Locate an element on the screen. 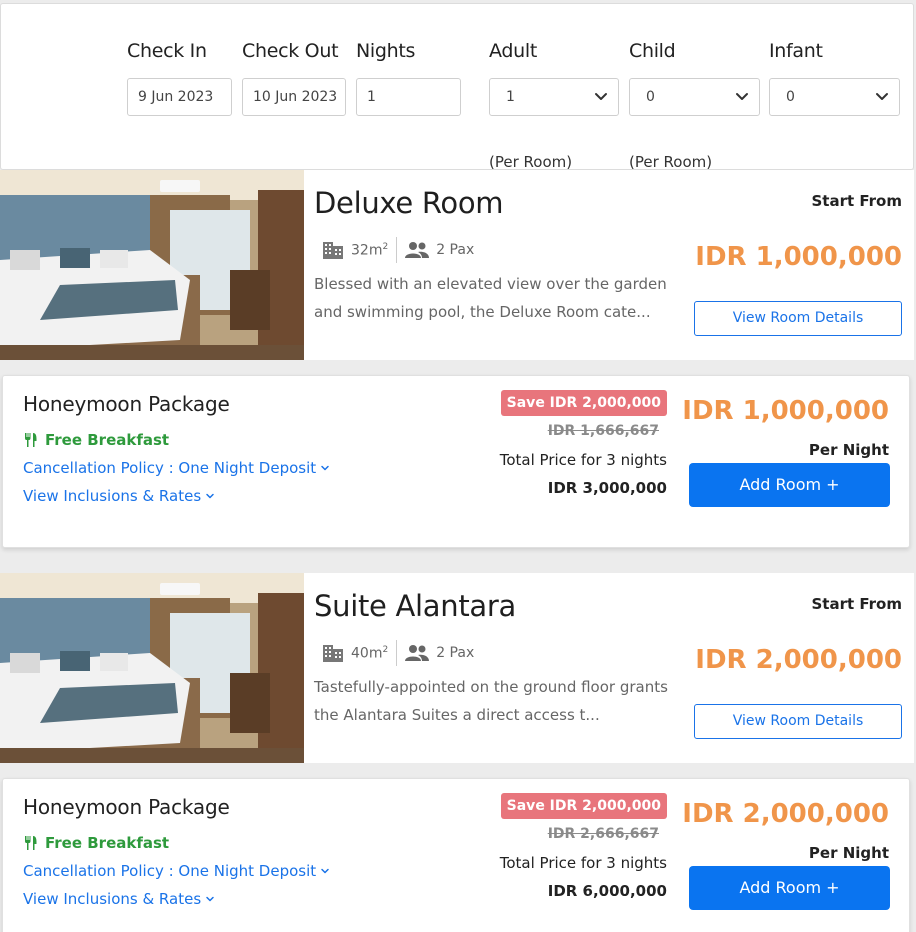  child-label: Child is located at coordinates (652, 51).